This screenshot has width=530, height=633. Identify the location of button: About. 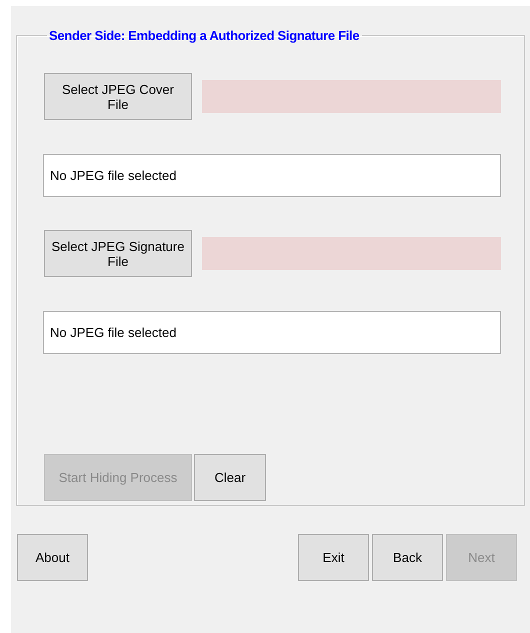
(52, 557).